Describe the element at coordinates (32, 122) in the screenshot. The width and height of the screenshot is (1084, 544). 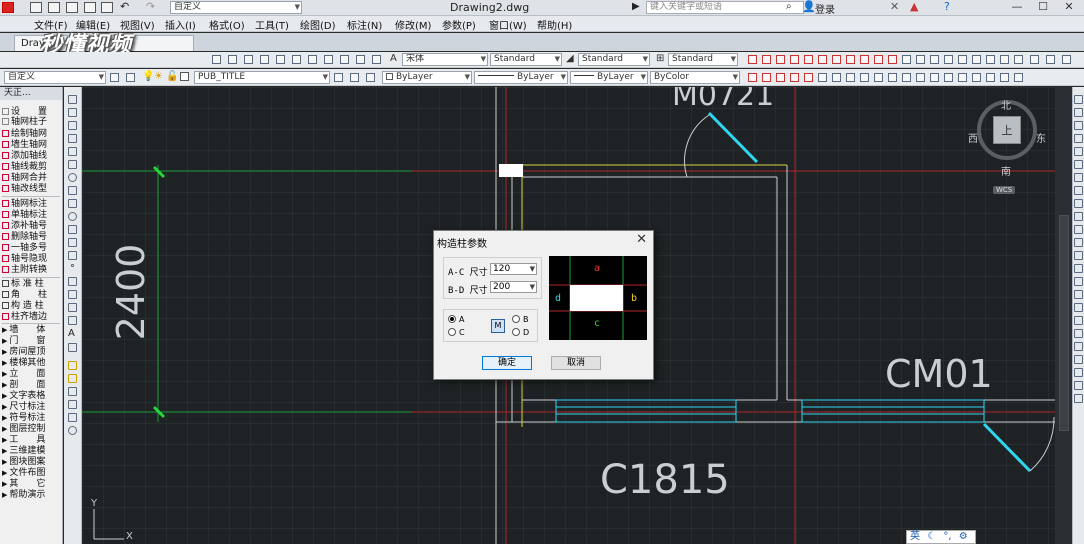
I see `palette-item-grid-columns: 轴网柱子` at that location.